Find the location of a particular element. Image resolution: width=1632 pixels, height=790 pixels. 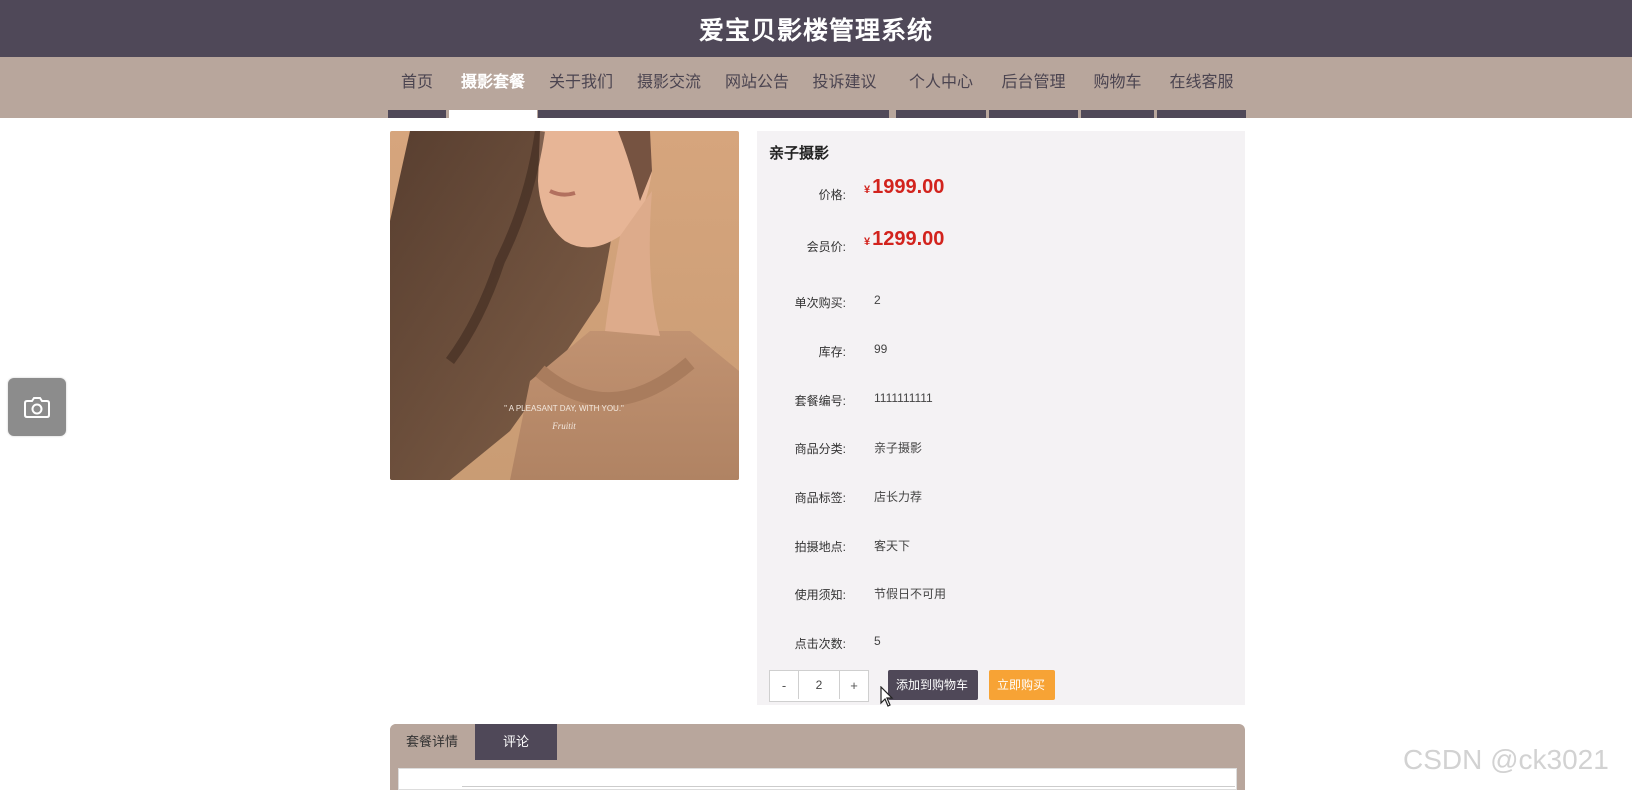

site-header: 爱宝贝影楼管理系统 is located at coordinates (816, 28).